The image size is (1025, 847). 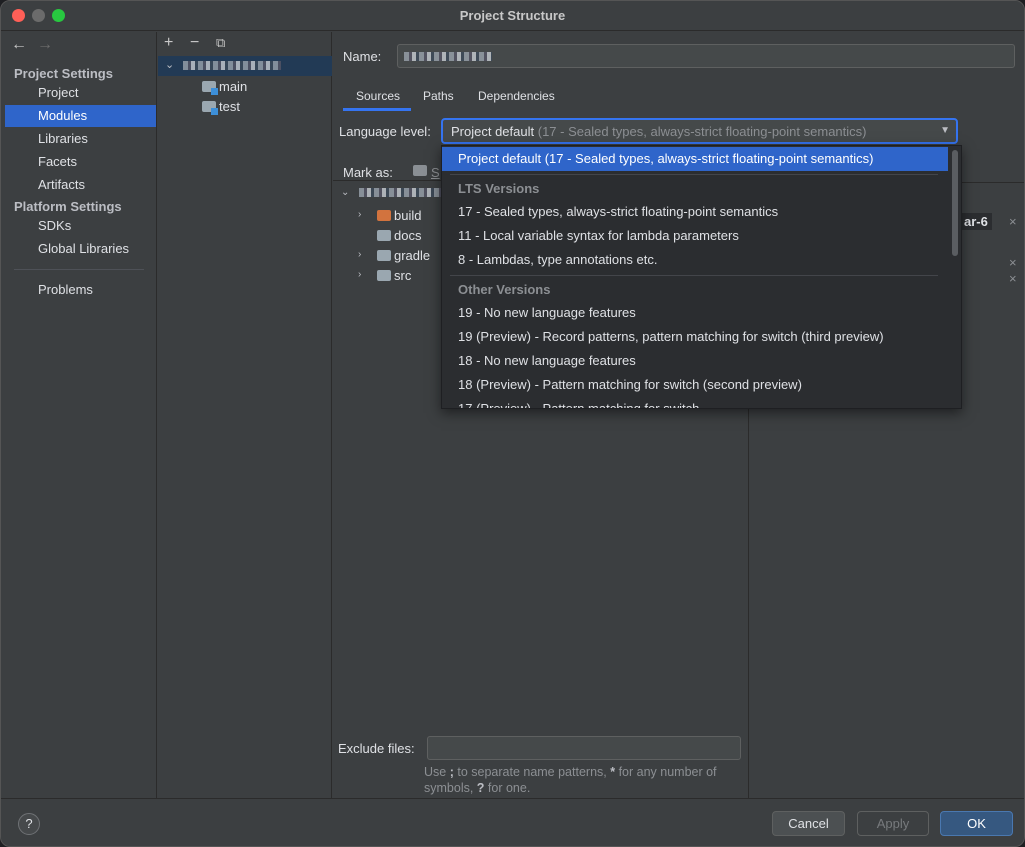 I want to click on sidebar-item-facets: Facets, so click(x=80, y=162).